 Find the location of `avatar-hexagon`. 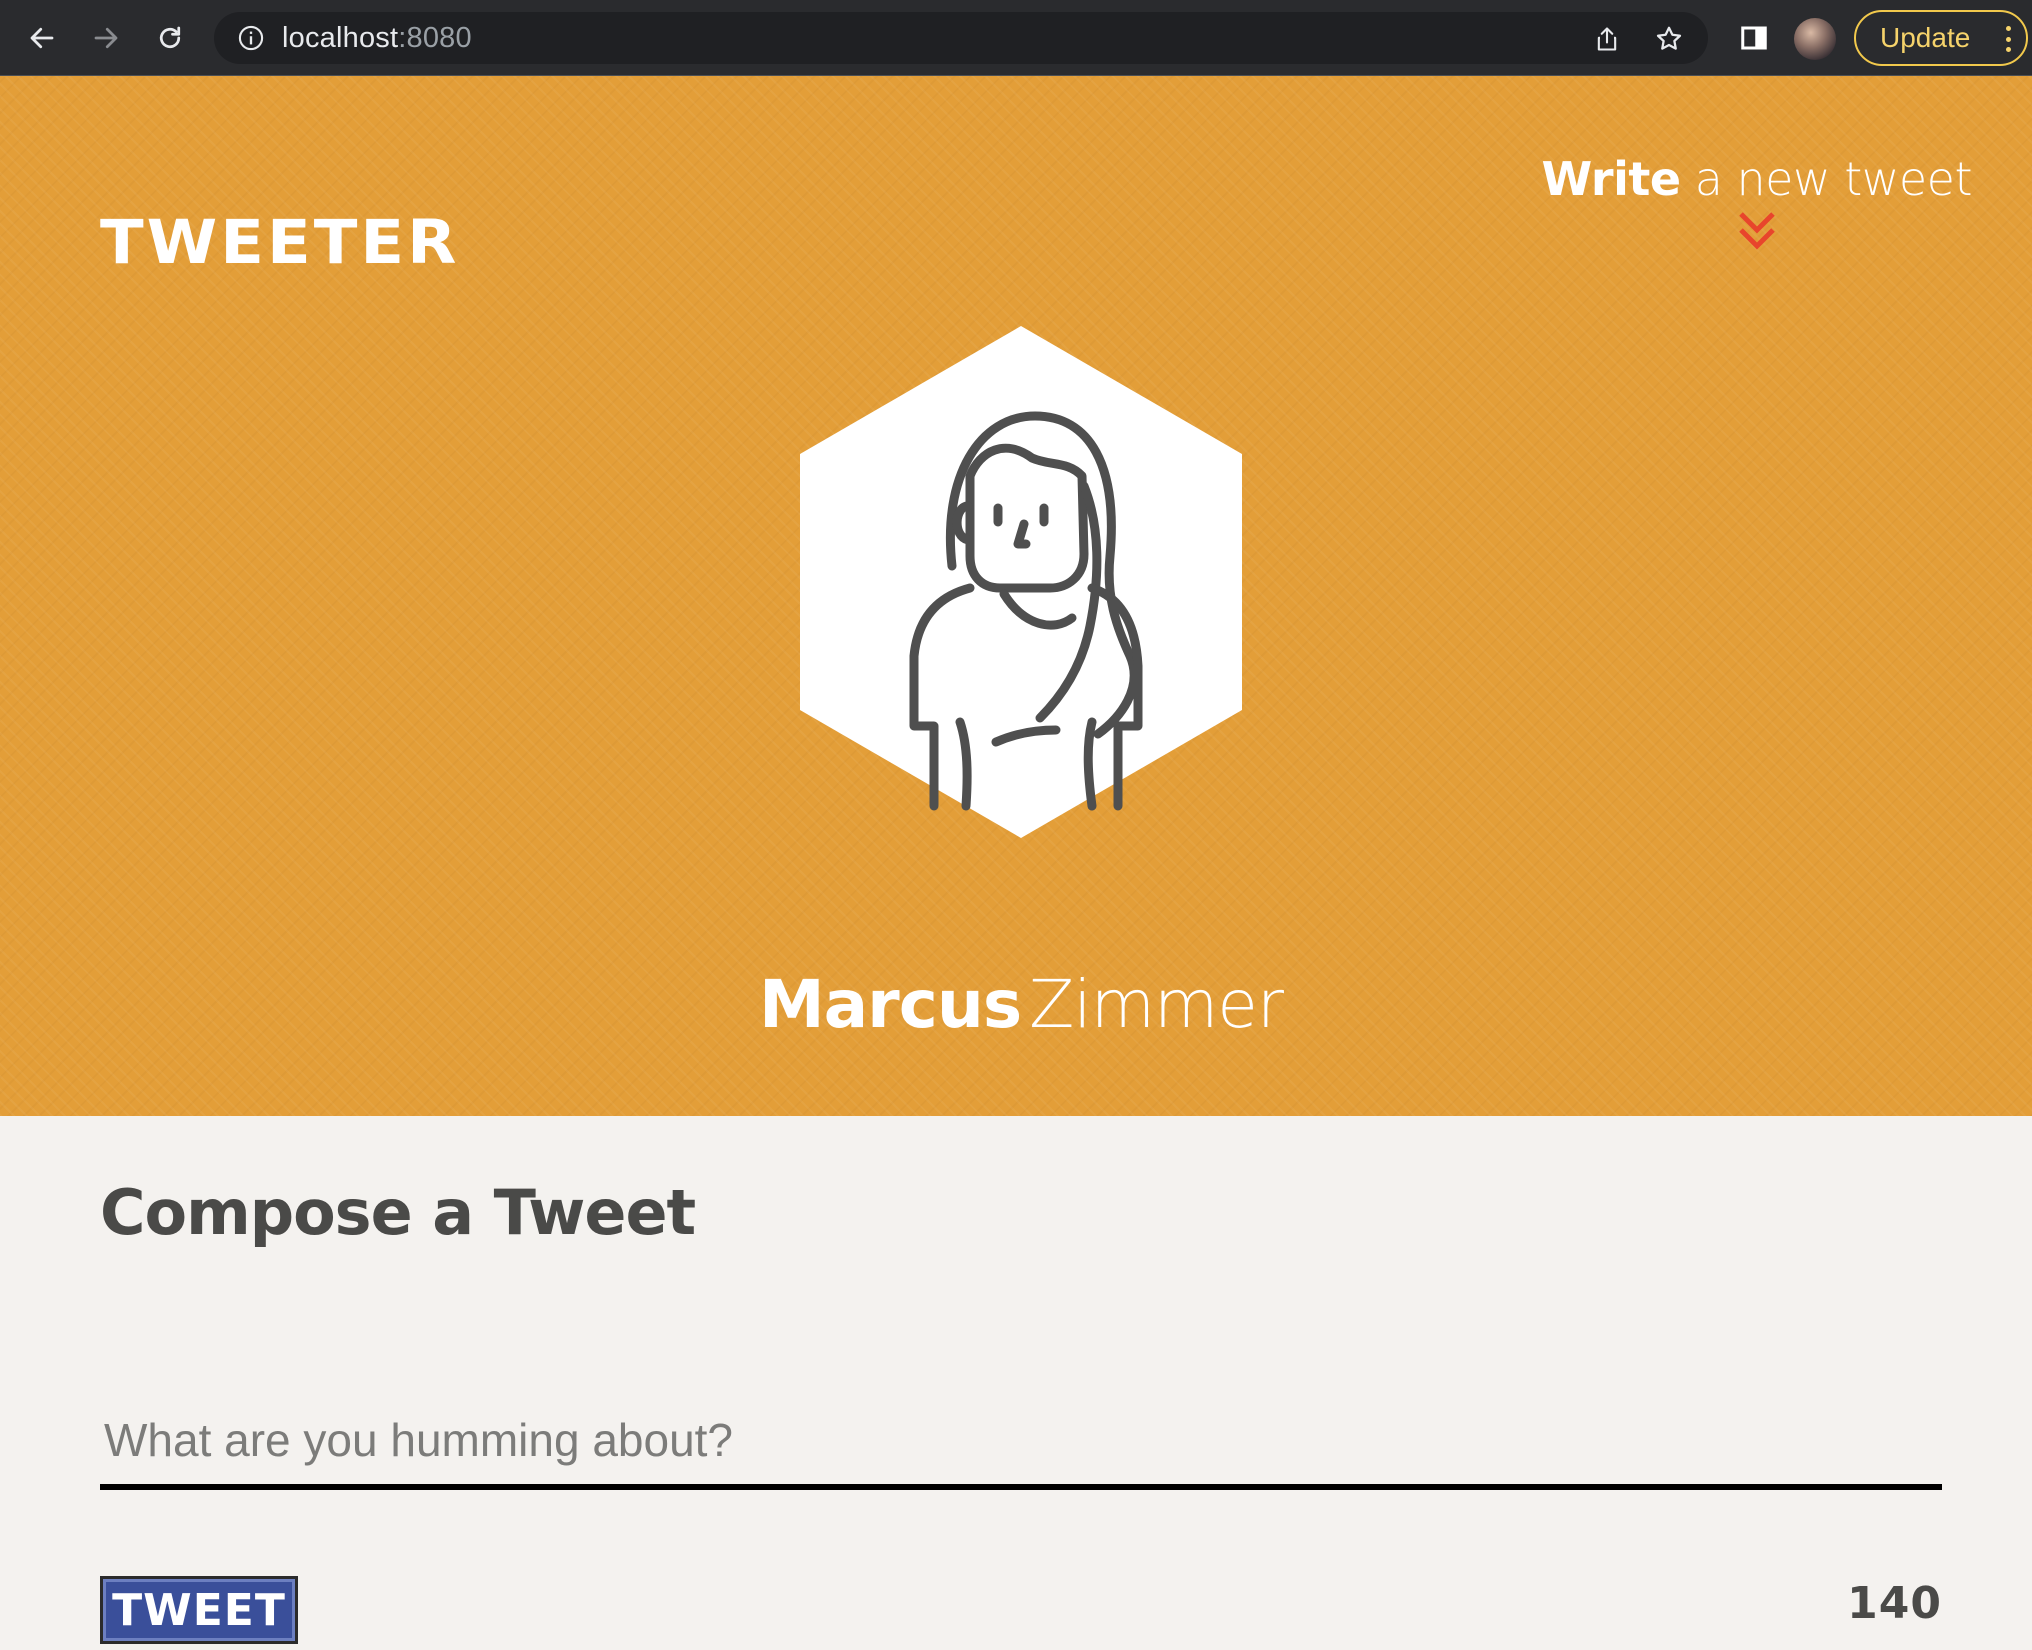

avatar-hexagon is located at coordinates (1021, 582).